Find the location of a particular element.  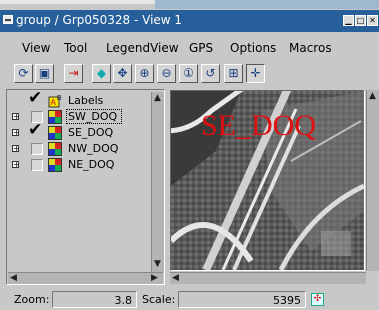

map-horizontal-scrollbar: ◀ is located at coordinates (268, 278).